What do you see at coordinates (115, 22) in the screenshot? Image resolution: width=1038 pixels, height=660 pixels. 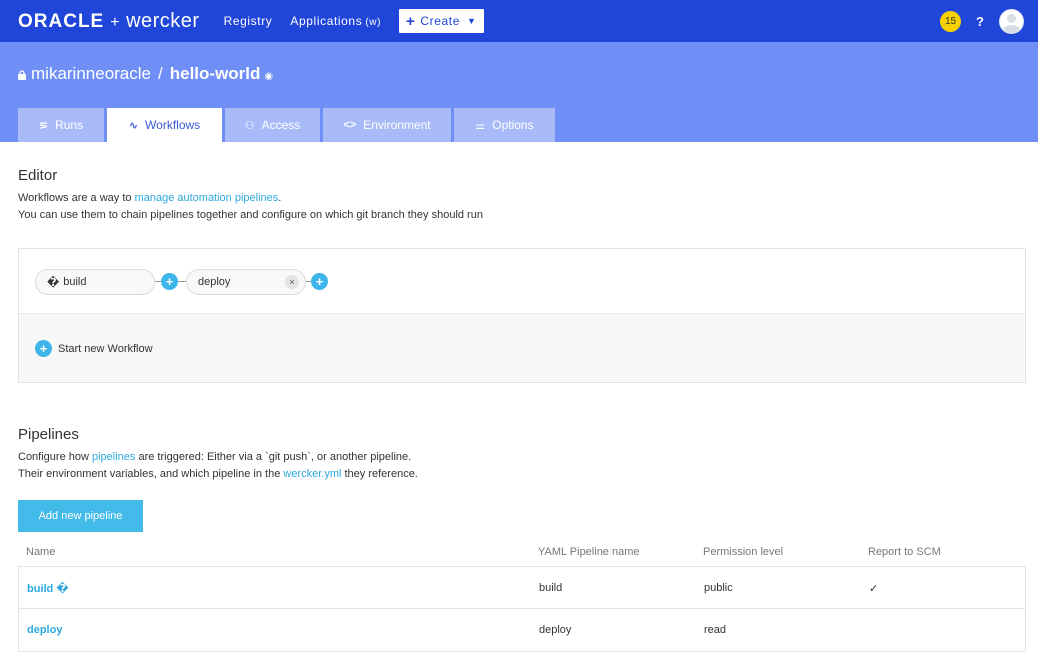 I see `logo-plus: +` at bounding box center [115, 22].